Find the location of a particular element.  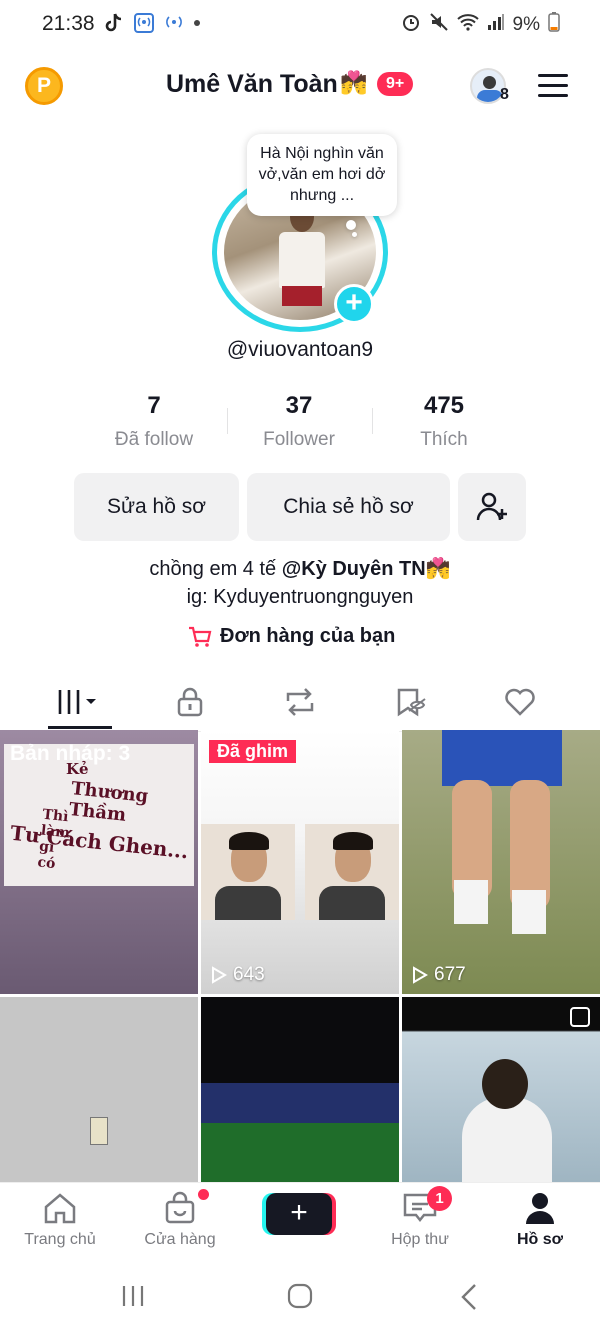

couple-emoji: 💏 is located at coordinates (354, 82).